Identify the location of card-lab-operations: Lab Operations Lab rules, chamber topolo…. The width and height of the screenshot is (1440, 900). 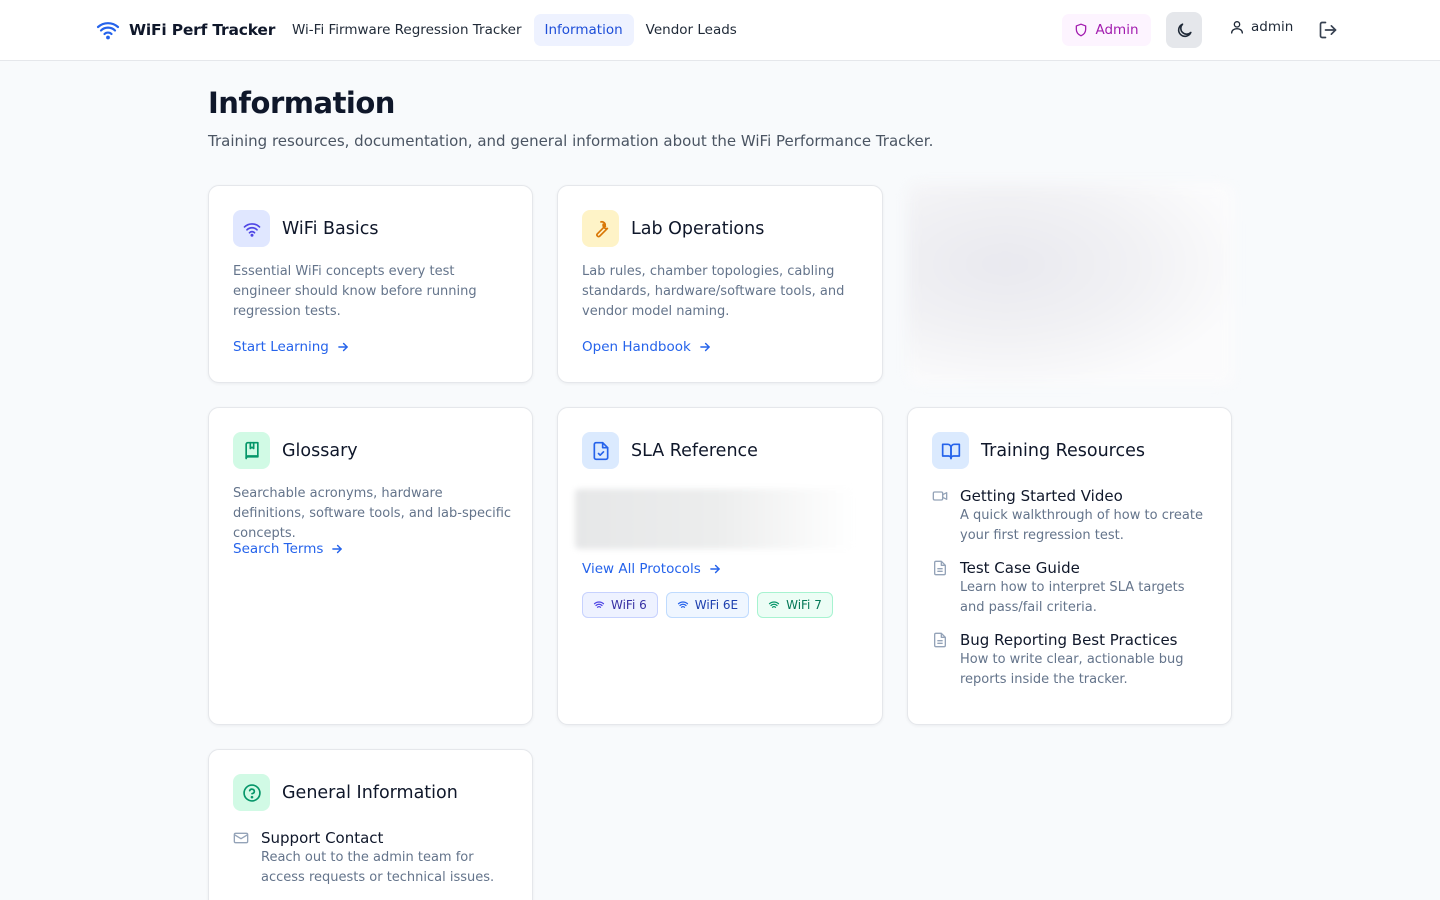
(720, 284).